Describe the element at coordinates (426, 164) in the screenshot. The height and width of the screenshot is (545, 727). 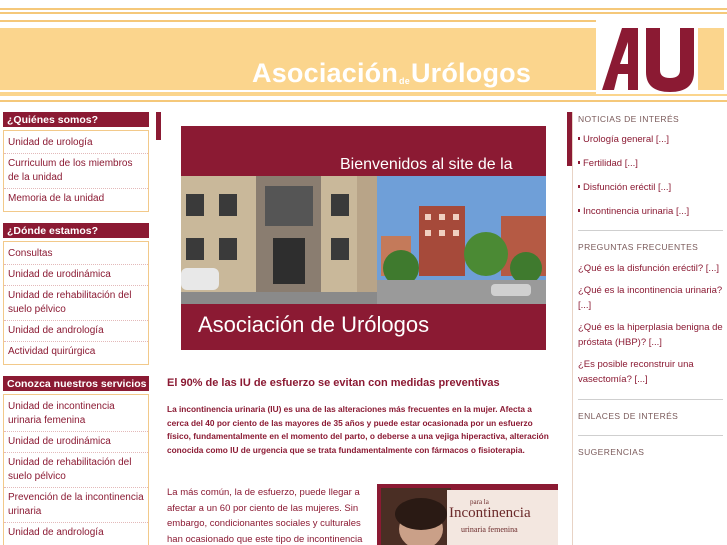
I see `banner-welcome-text: Bienvenidos al site de la` at that location.